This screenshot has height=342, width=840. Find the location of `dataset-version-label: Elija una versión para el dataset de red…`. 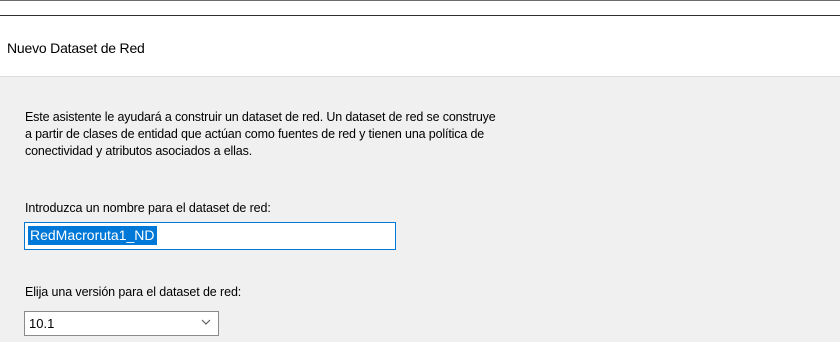

dataset-version-label: Elija una versión para el dataset de red… is located at coordinates (133, 292).